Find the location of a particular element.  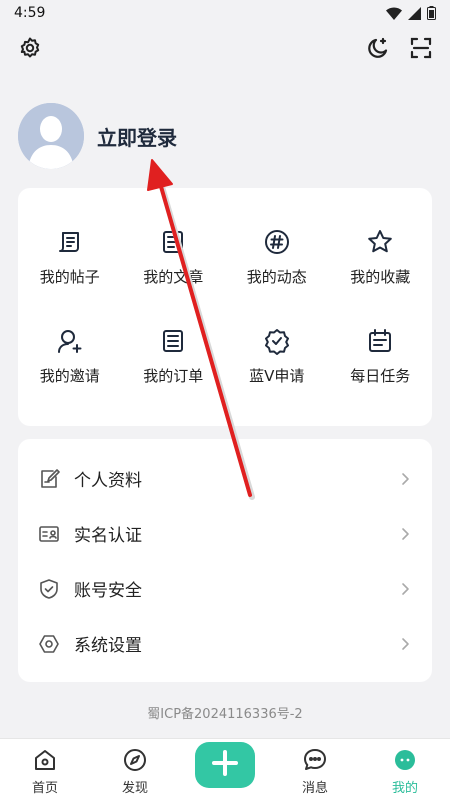

settings-button is located at coordinates (30, 48).